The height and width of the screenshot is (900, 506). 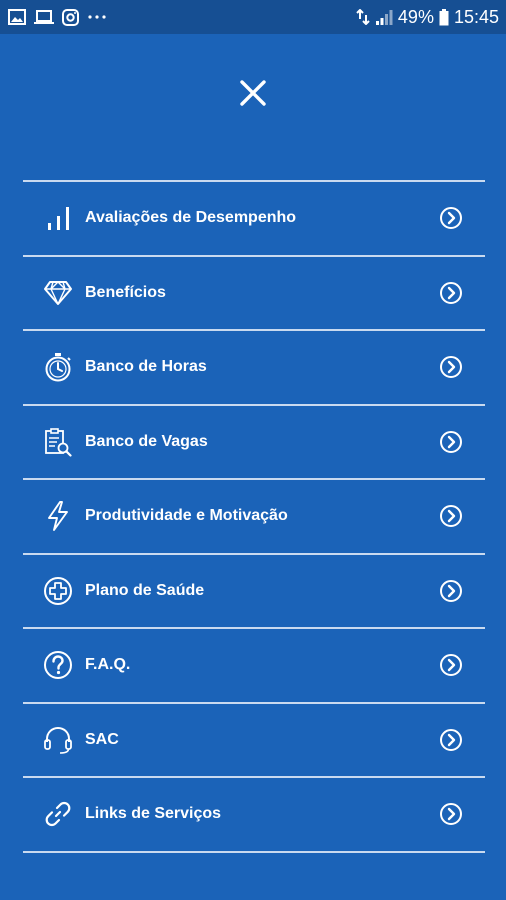 What do you see at coordinates (254, 666) in the screenshot?
I see `menu-item-faq: F.A.Q.` at bounding box center [254, 666].